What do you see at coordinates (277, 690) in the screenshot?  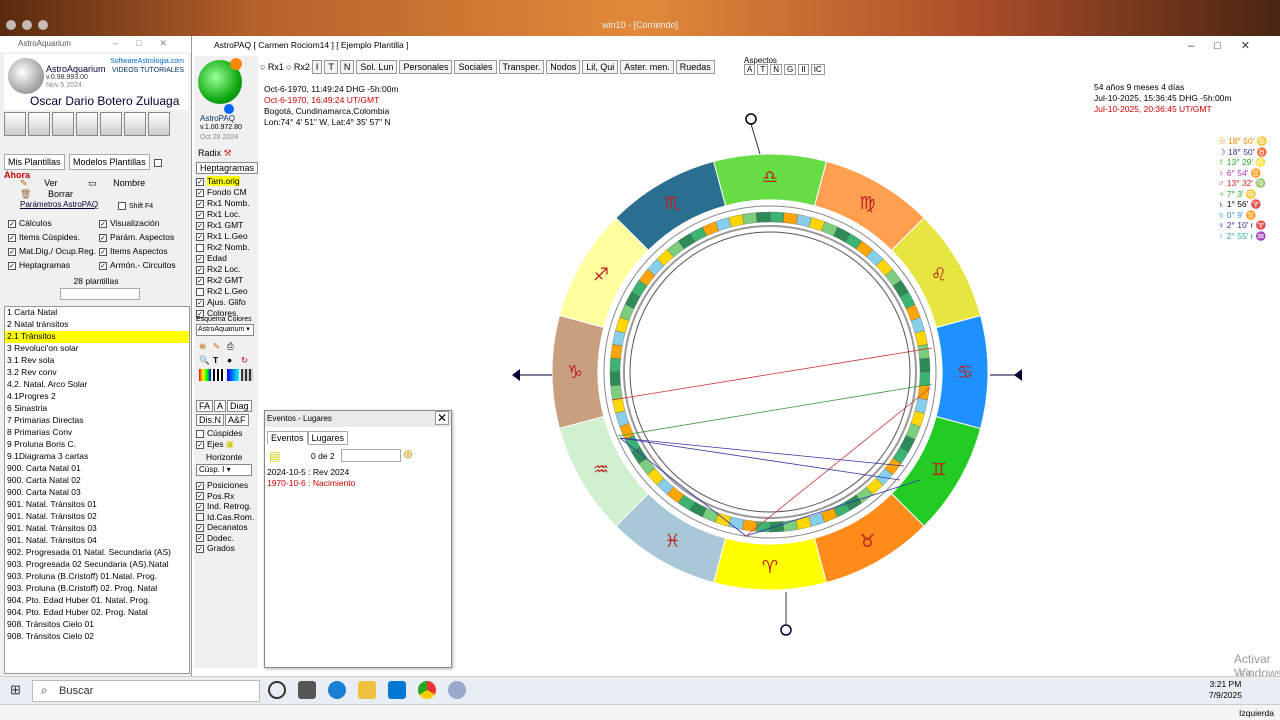 I see `cortana-icon` at bounding box center [277, 690].